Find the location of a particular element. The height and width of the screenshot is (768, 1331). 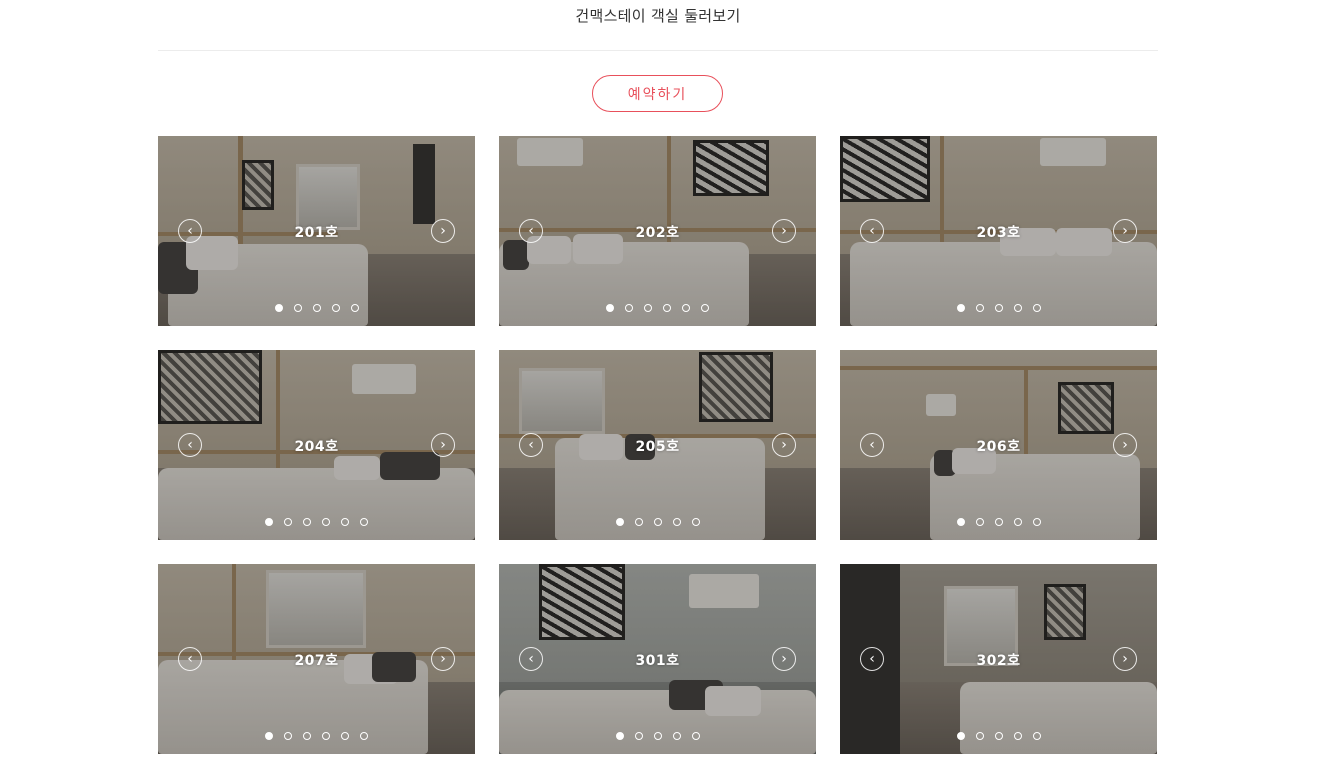

room-label: 206호 is located at coordinates (998, 447).